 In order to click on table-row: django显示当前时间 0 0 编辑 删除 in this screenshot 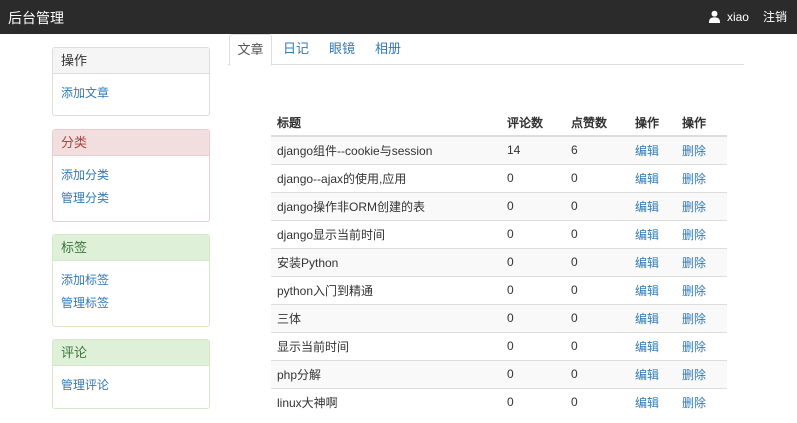, I will do `click(499, 233)`.